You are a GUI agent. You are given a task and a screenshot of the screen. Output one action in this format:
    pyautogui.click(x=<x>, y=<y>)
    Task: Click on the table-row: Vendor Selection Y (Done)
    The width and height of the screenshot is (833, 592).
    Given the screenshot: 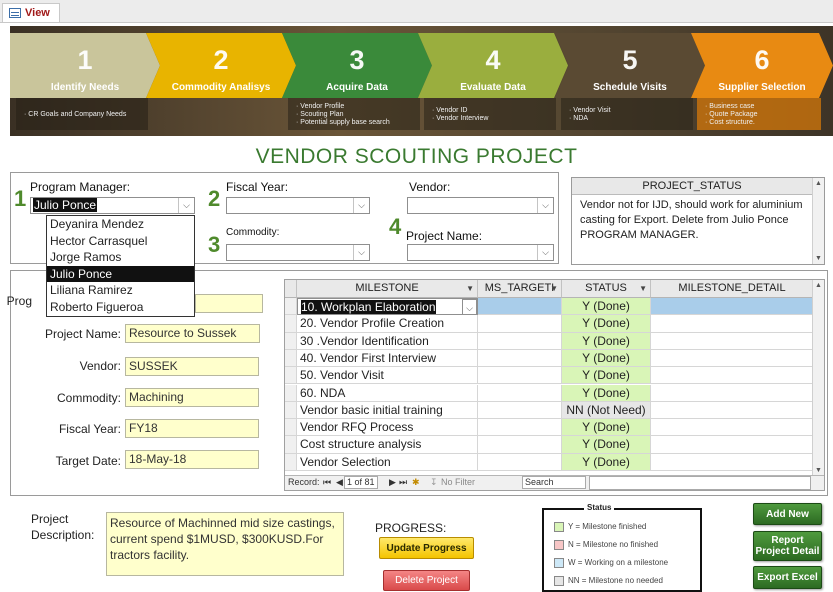 What is the action you would take?
    pyautogui.click(x=549, y=462)
    